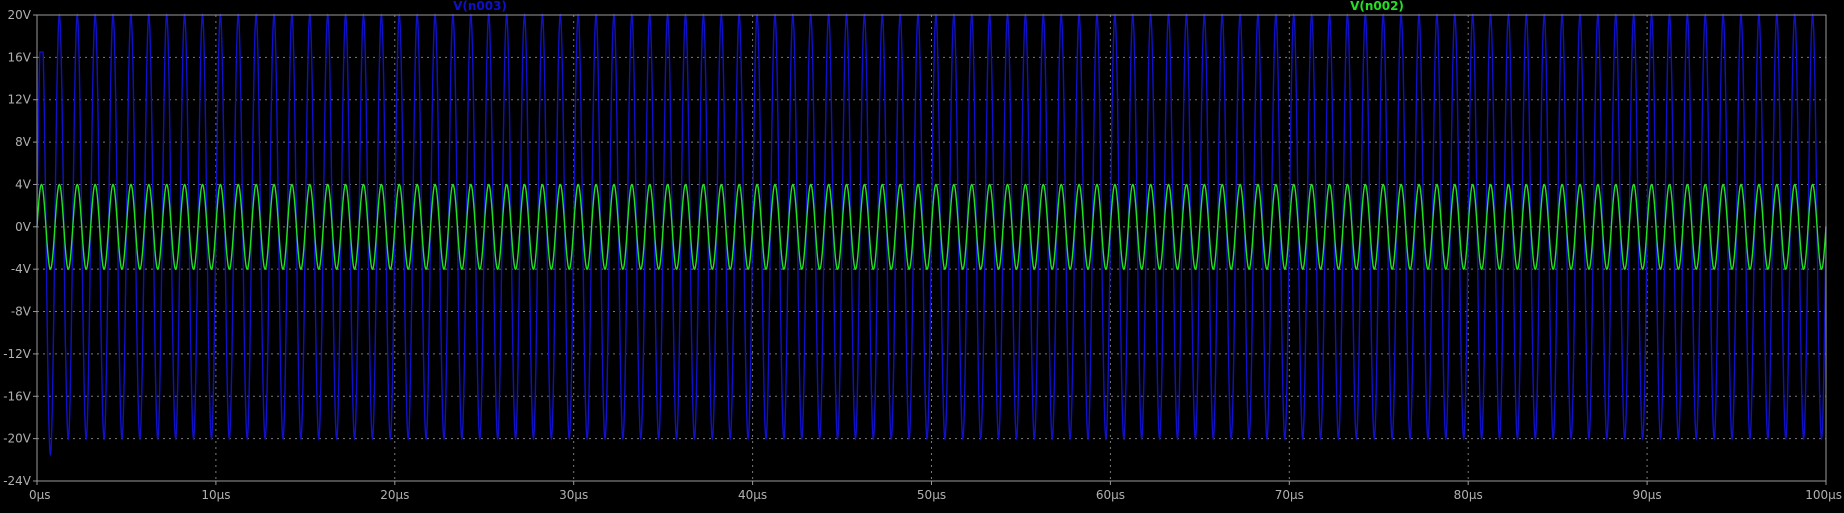 This screenshot has width=1844, height=513. What do you see at coordinates (1468, 495) in the screenshot?
I see `x-tick-label: 80µs` at bounding box center [1468, 495].